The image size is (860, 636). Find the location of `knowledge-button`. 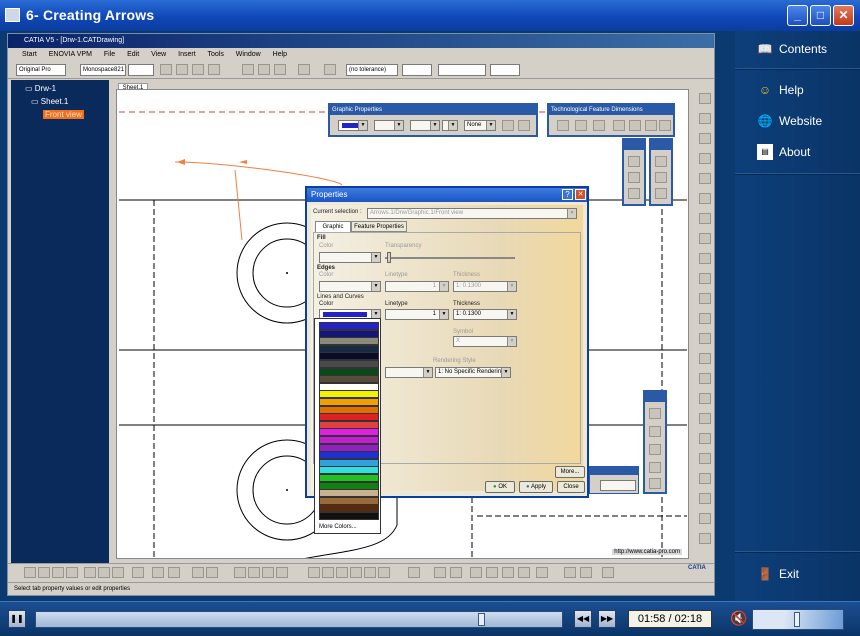

knowledge-button is located at coordinates (212, 572).